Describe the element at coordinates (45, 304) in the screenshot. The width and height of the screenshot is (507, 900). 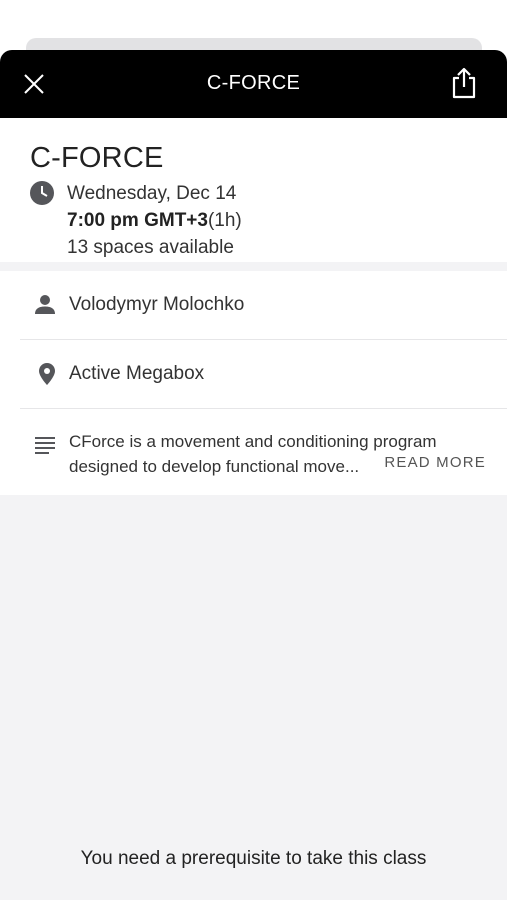
I see `person-icon` at that location.